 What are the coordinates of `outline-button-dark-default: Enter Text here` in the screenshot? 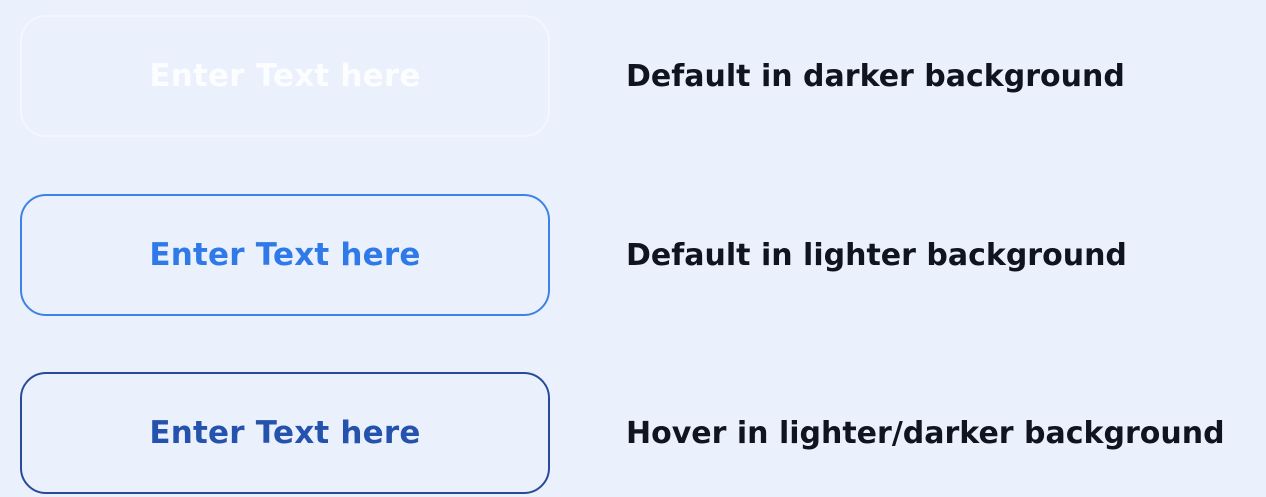 It's located at (285, 76).